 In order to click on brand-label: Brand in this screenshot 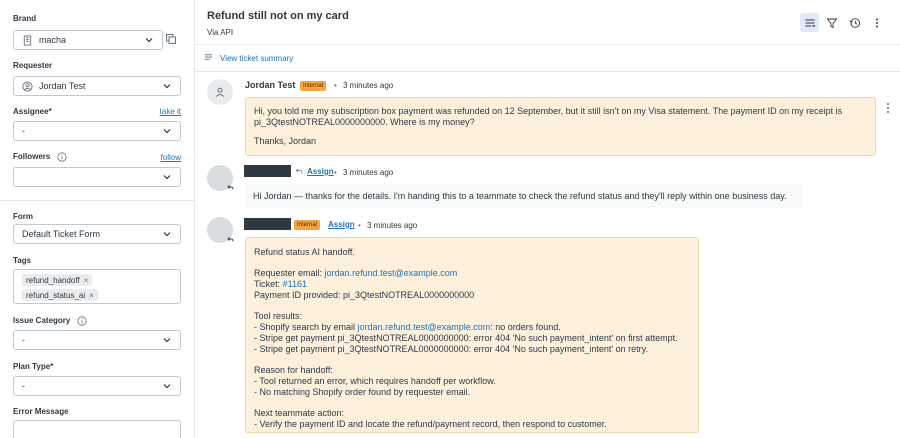, I will do `click(25, 18)`.